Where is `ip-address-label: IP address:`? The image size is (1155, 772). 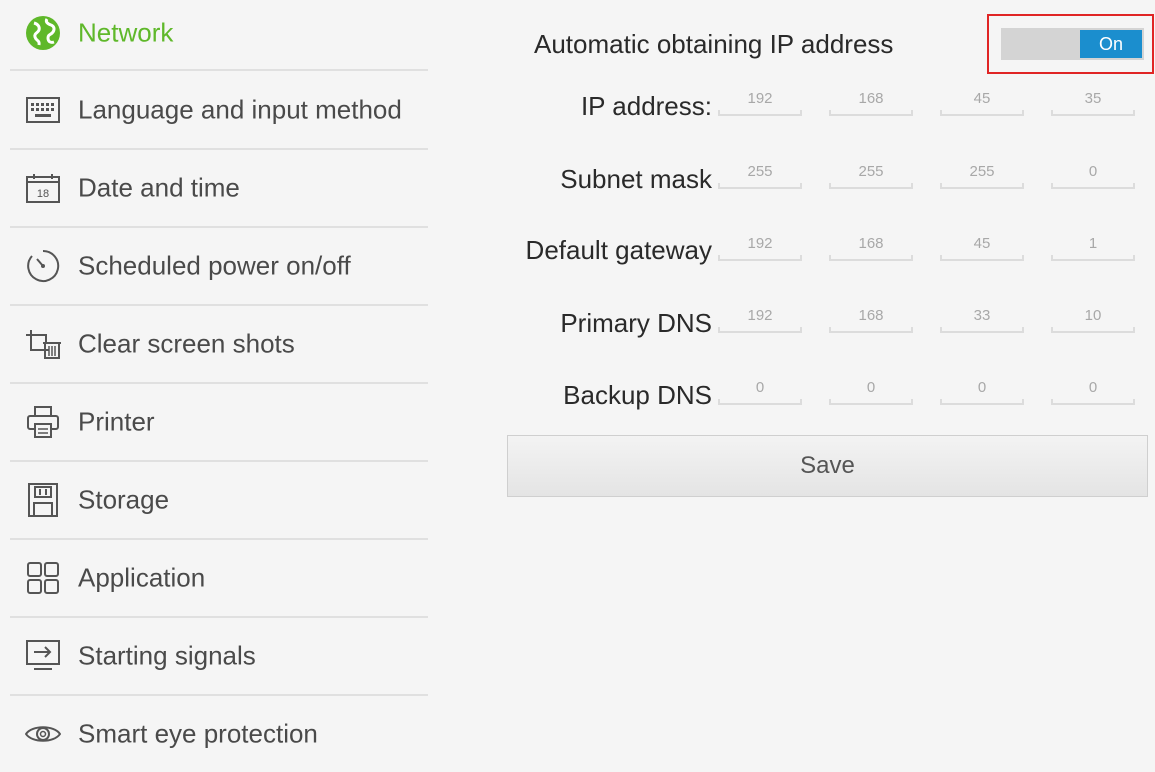 ip-address-label: IP address: is located at coordinates (646, 106).